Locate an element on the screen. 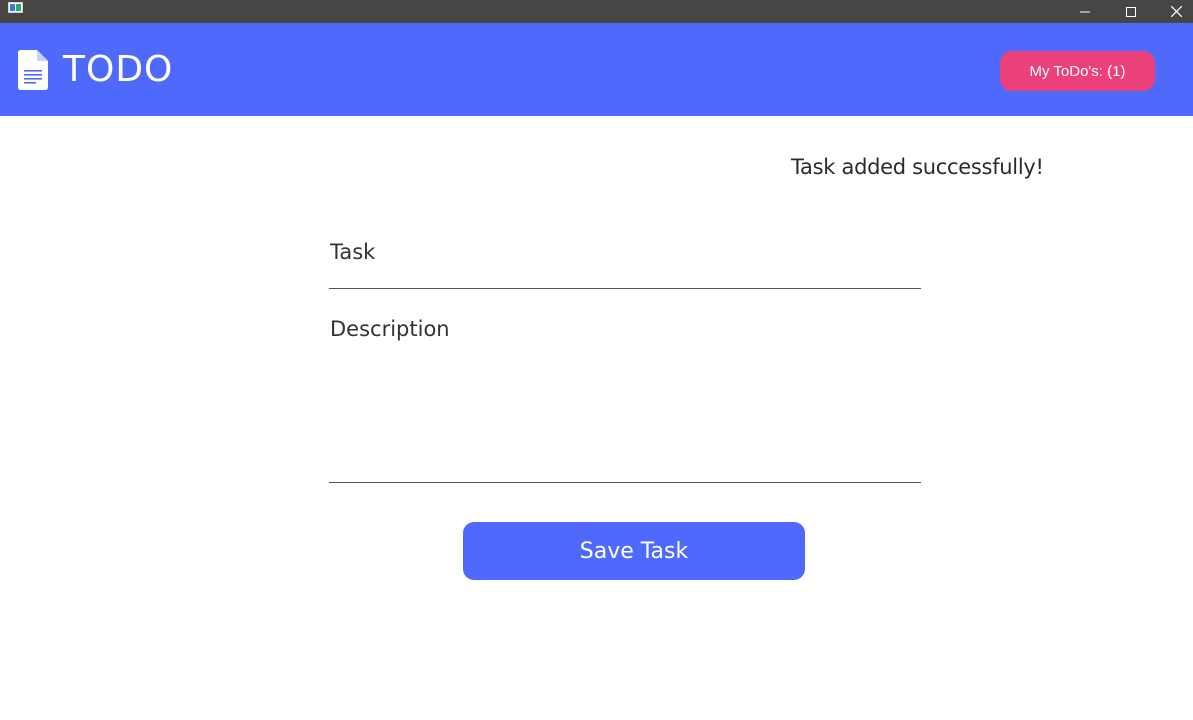 Image resolution: width=1193 pixels, height=720 pixels. maximize-button is located at coordinates (1131, 11).